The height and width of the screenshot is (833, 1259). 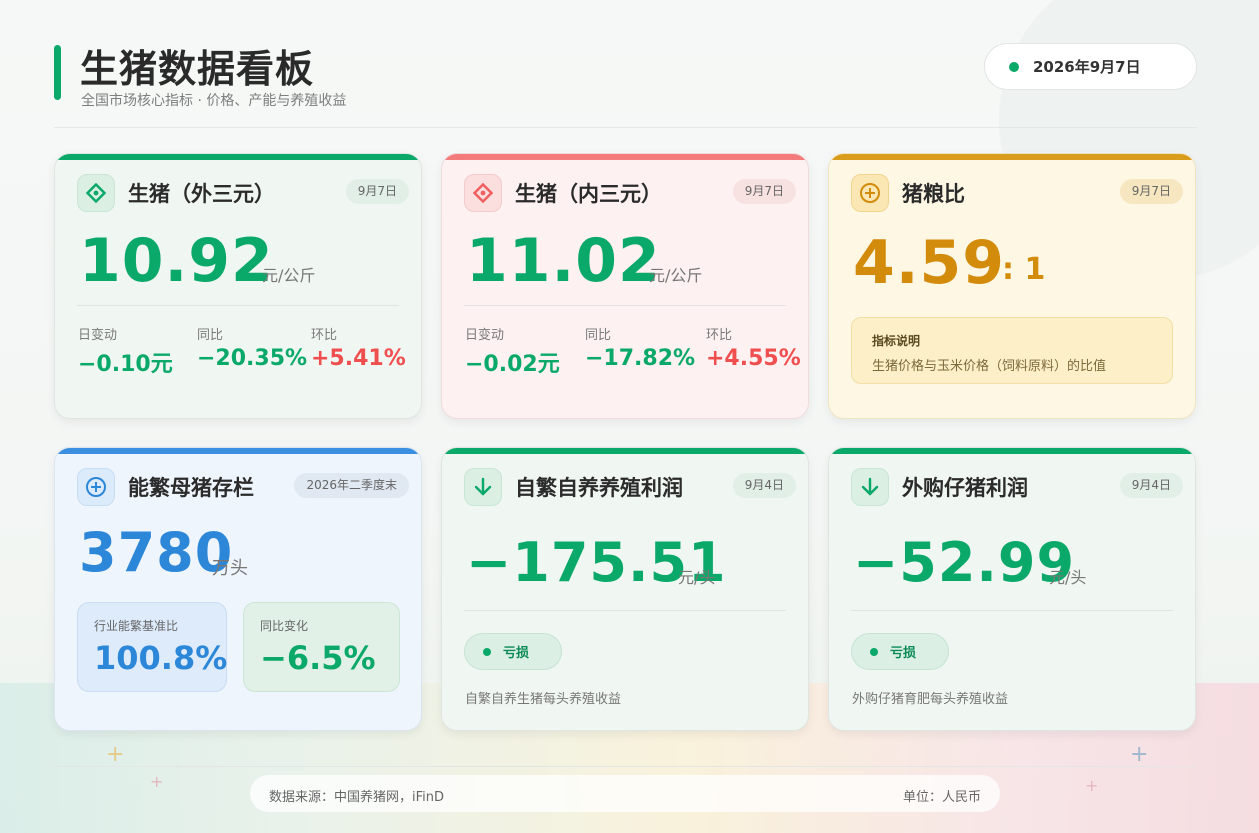 What do you see at coordinates (358, 358) in the screenshot?
I see `stat-value-mom: +5.41%` at bounding box center [358, 358].